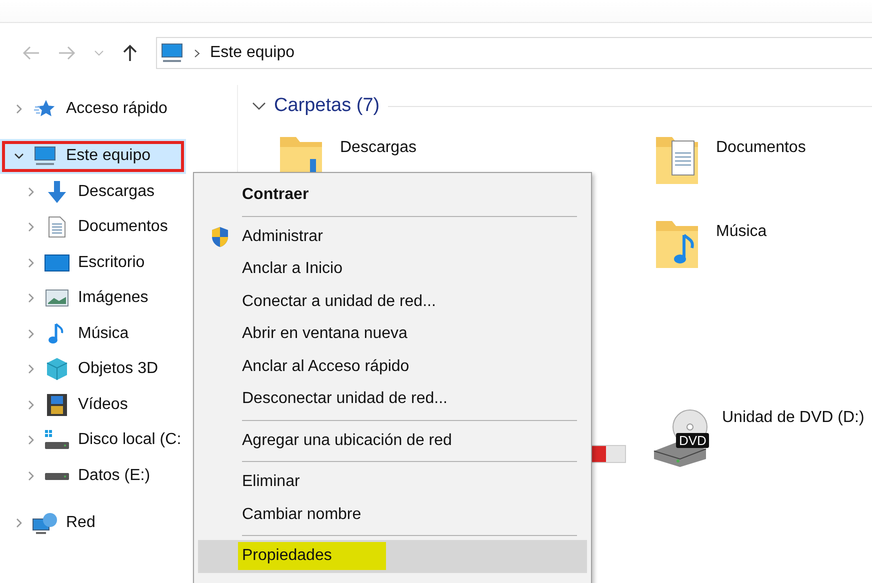 The image size is (872, 583). Describe the element at coordinates (113, 298) in the screenshot. I see `sidebar-label: Imágenes` at that location.